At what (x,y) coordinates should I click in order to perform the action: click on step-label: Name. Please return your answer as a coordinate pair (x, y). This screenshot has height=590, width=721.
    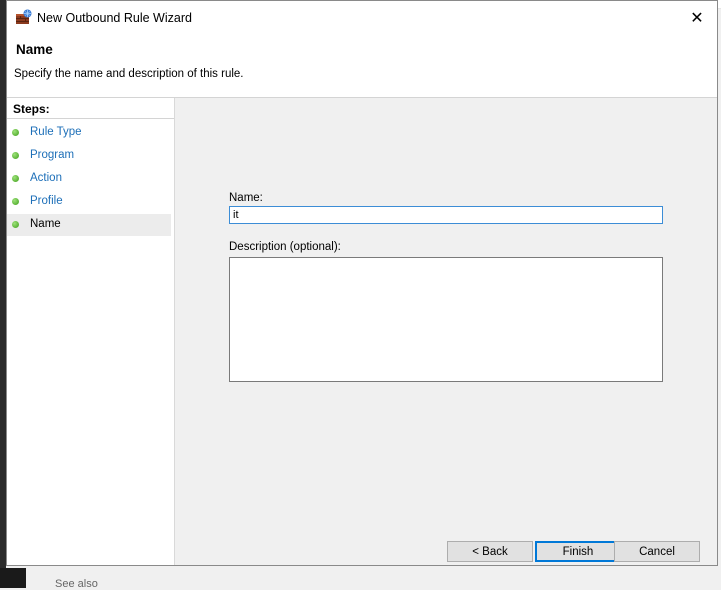
    Looking at the image, I should click on (45, 224).